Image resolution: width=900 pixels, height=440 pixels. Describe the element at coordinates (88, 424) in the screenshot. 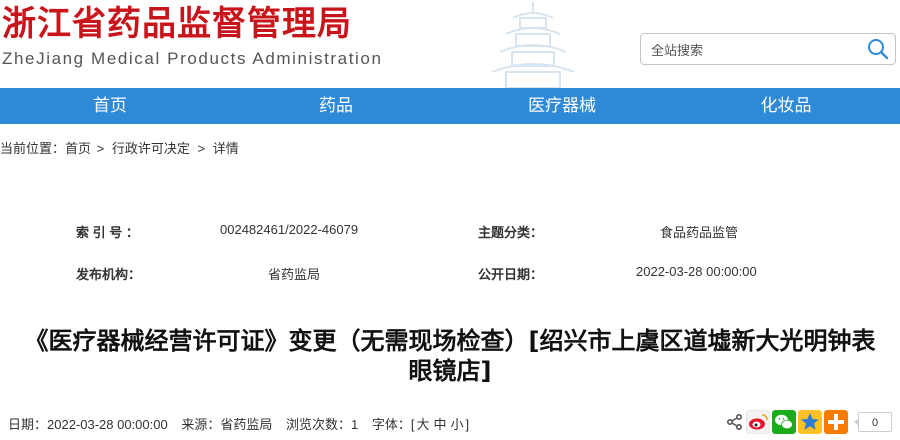

I see `article-date: 日期：2022-03-28 00:00:00` at that location.